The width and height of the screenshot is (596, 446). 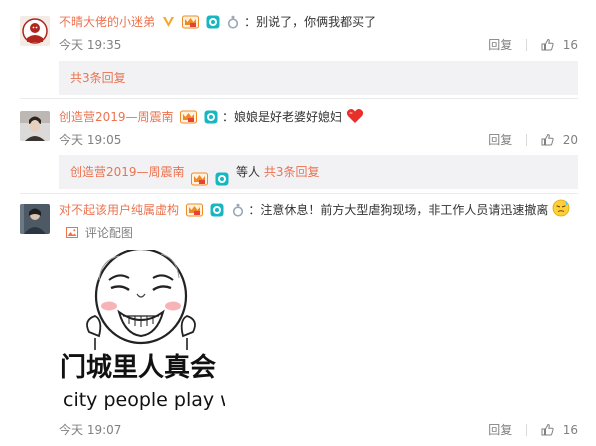 What do you see at coordinates (90, 140) in the screenshot?
I see `comment-time: 今天 19:05` at bounding box center [90, 140].